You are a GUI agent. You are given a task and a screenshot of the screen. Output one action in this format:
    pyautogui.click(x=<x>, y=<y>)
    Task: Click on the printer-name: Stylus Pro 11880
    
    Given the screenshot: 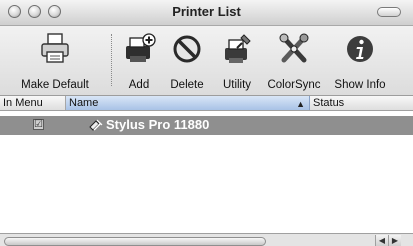 What is the action you would take?
    pyautogui.click(x=158, y=124)
    